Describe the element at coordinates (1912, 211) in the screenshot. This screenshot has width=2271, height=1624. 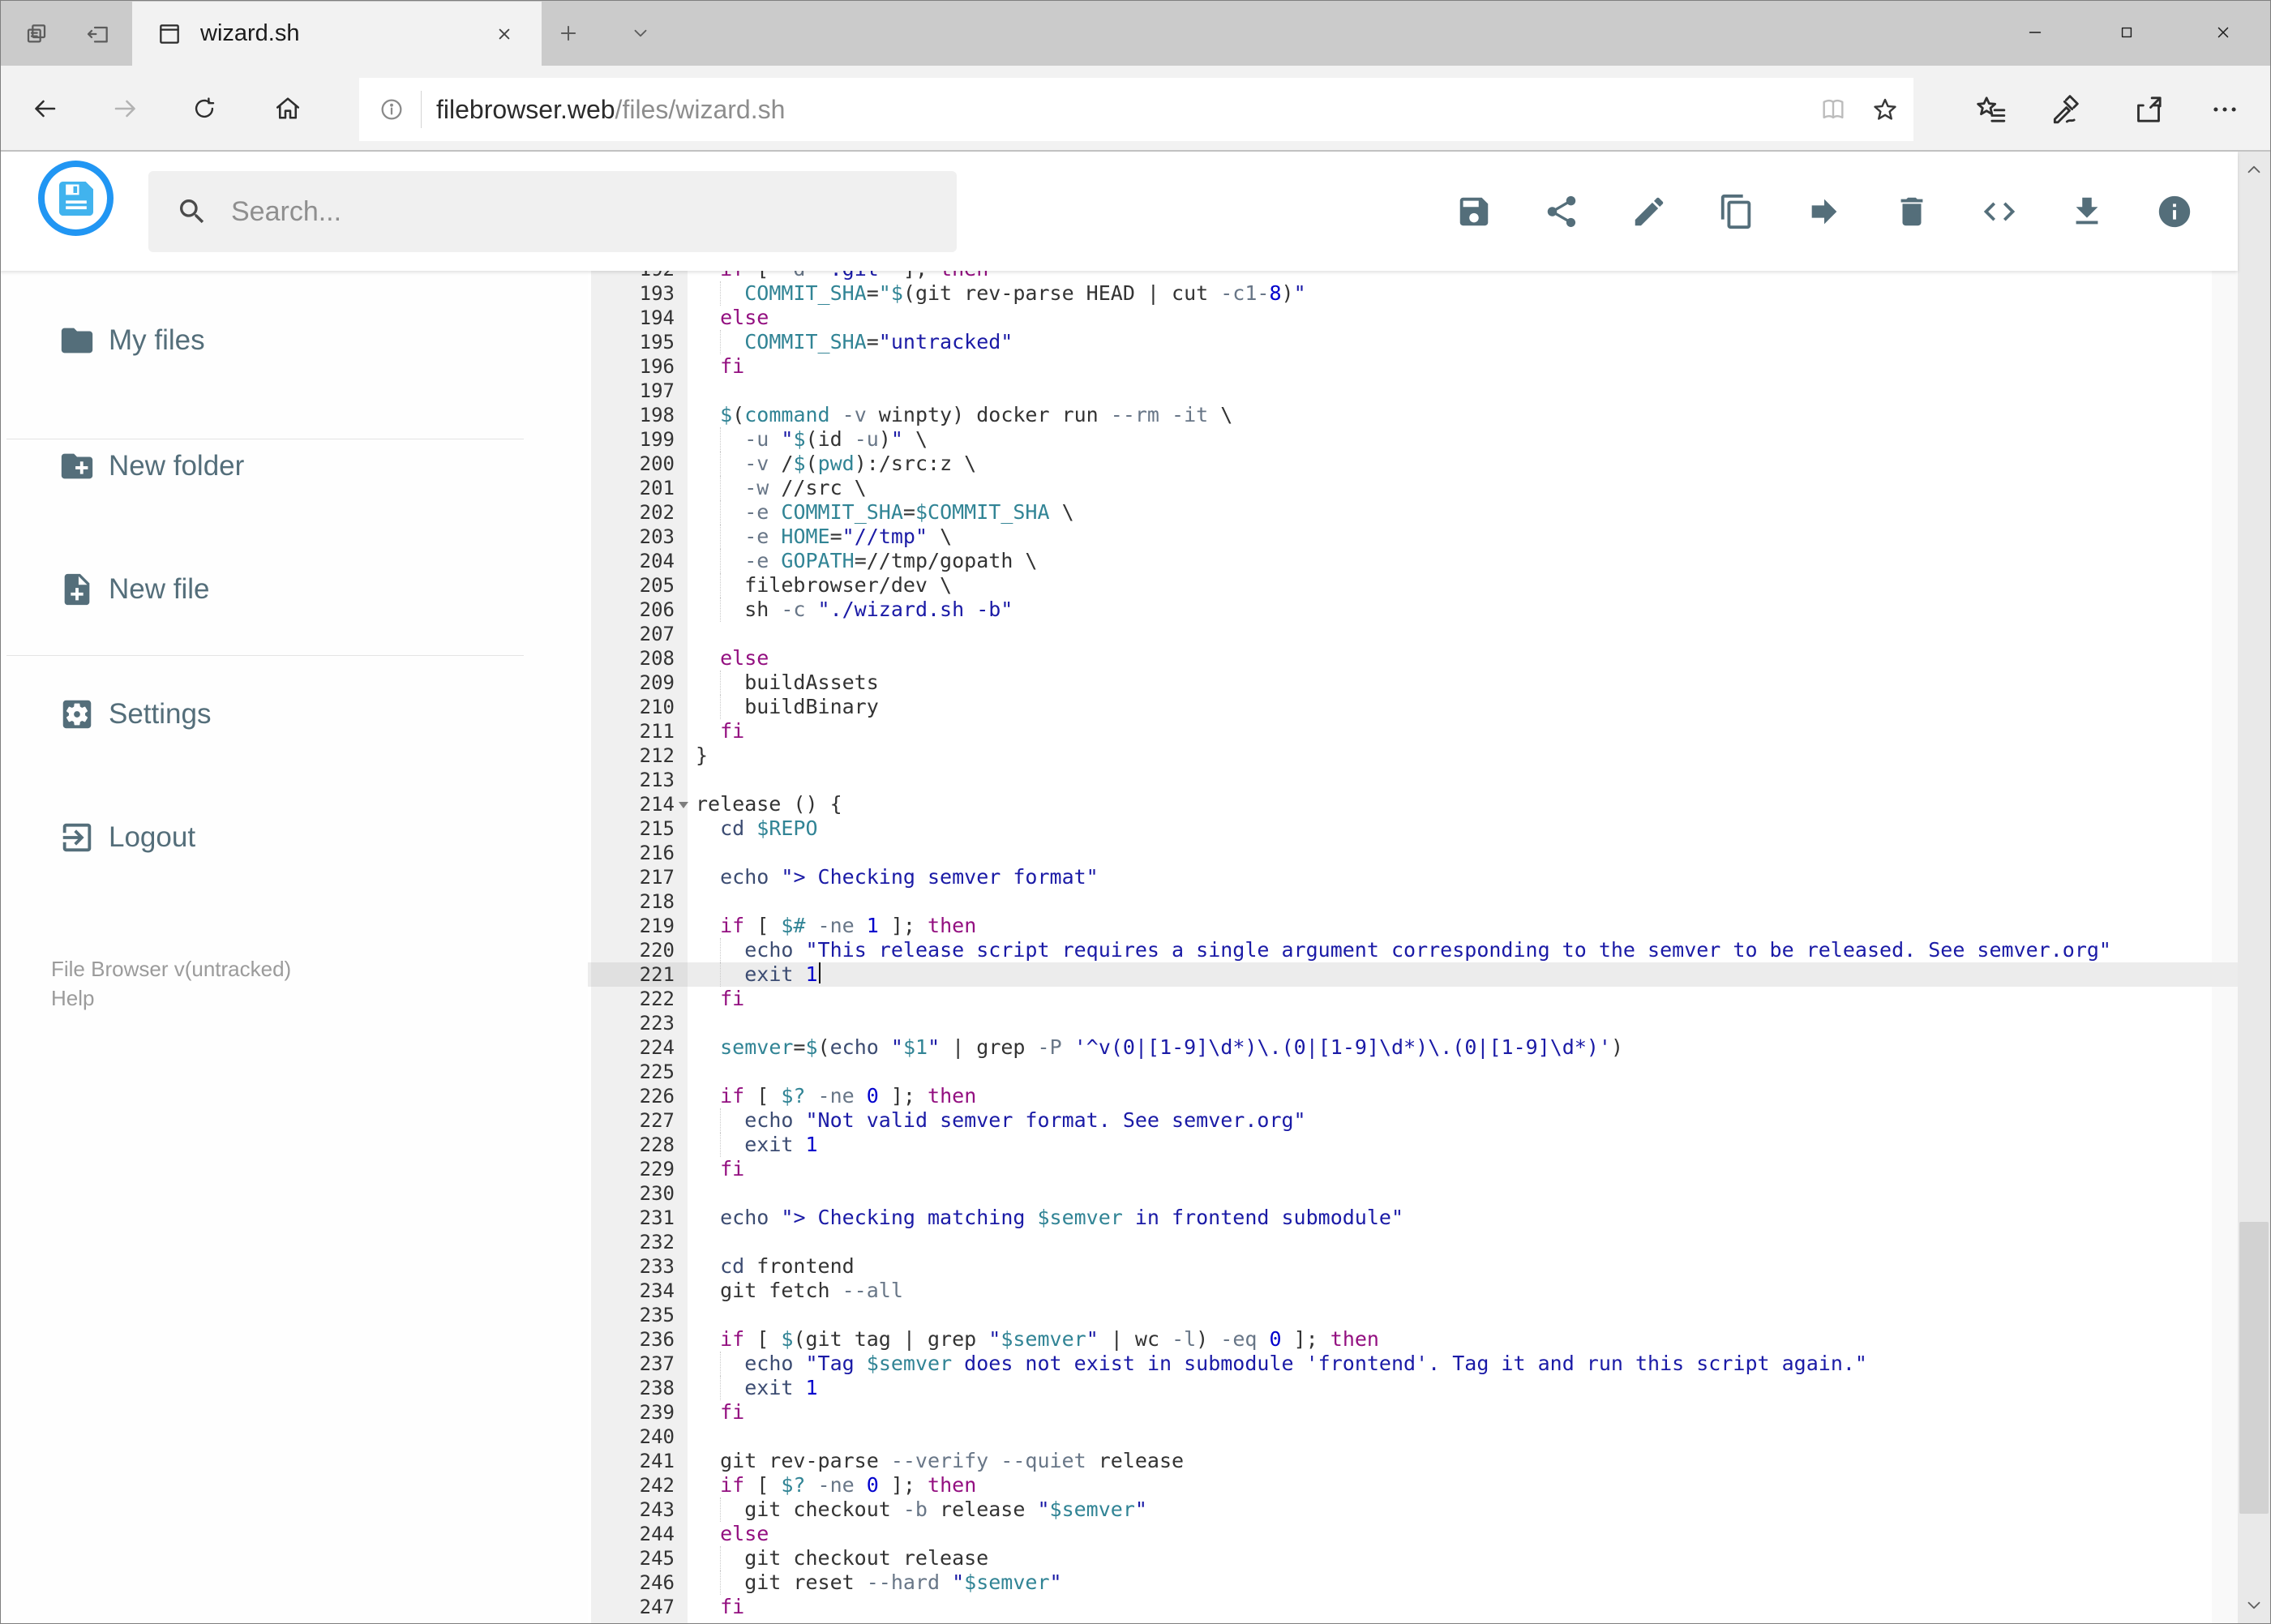
I see `delete-button` at that location.